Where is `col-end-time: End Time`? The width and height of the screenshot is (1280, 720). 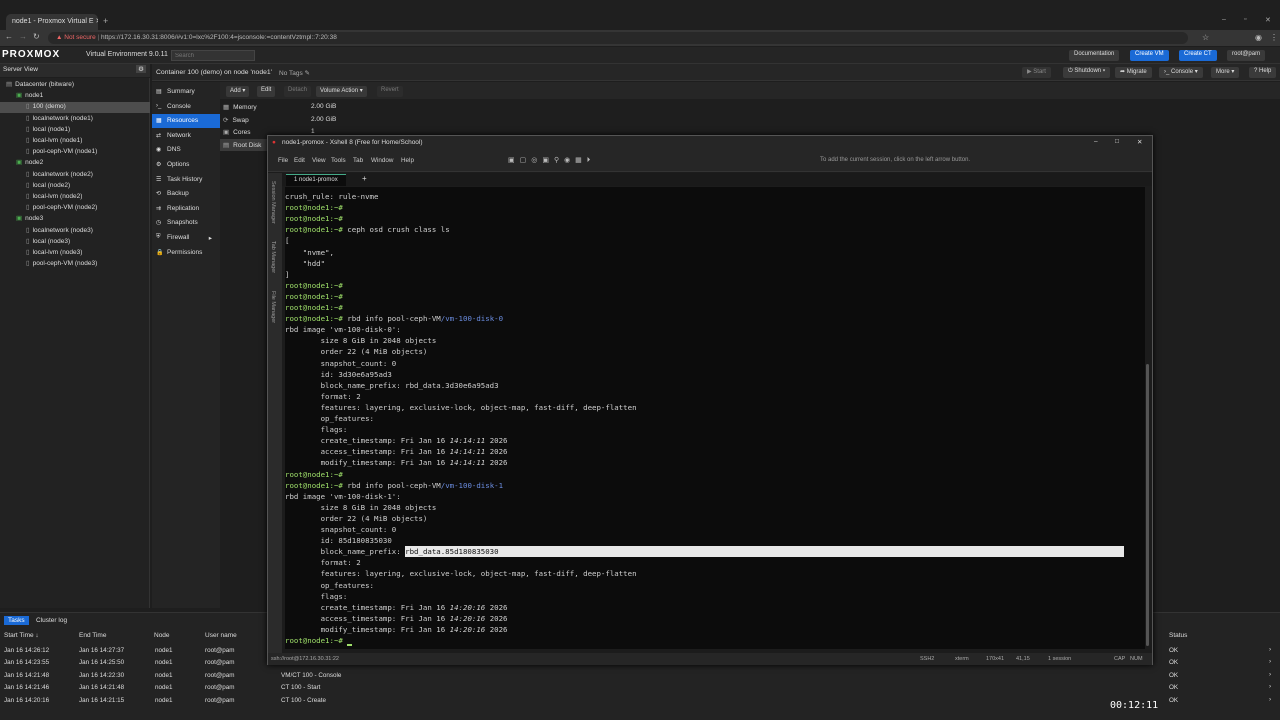 col-end-time: End Time is located at coordinates (92, 635).